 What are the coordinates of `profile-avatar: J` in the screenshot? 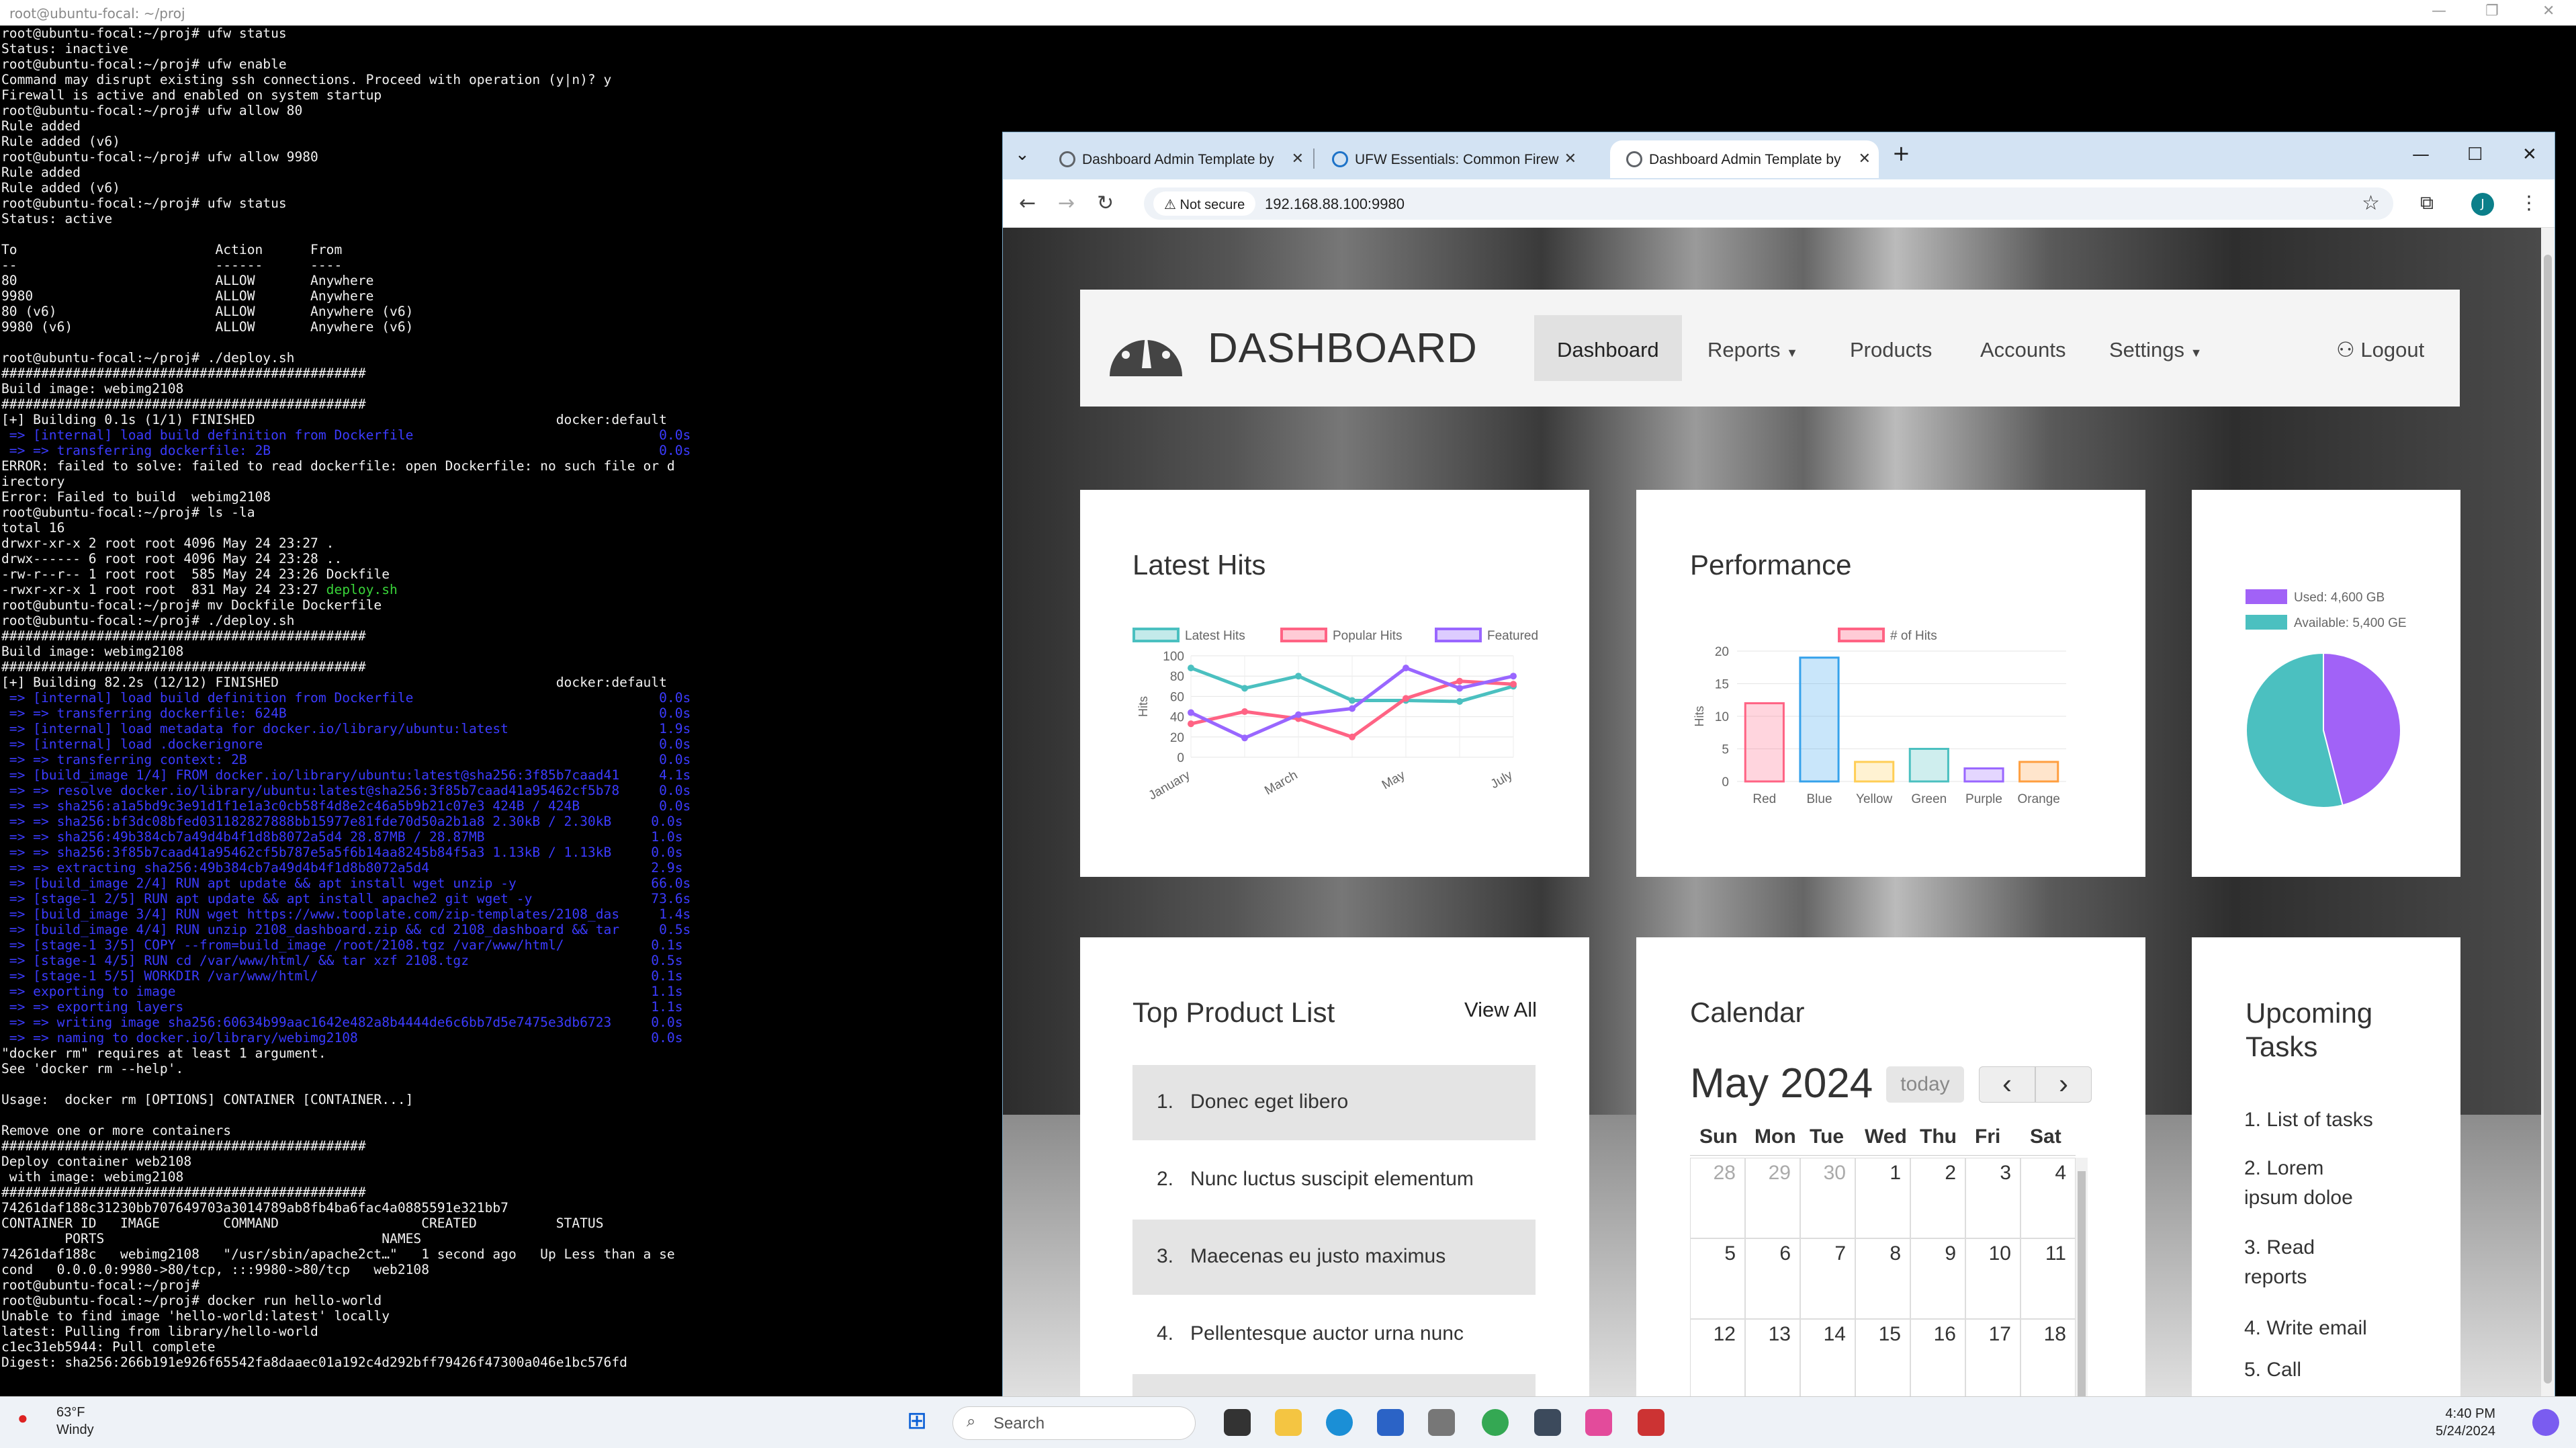 It's located at (2483, 204).